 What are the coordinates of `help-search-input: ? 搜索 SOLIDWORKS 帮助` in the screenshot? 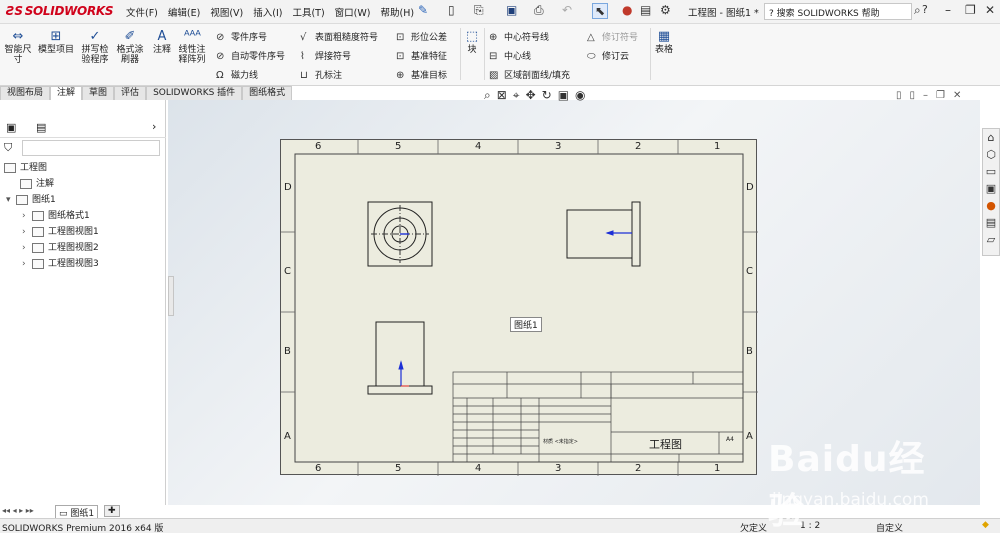 It's located at (838, 11).